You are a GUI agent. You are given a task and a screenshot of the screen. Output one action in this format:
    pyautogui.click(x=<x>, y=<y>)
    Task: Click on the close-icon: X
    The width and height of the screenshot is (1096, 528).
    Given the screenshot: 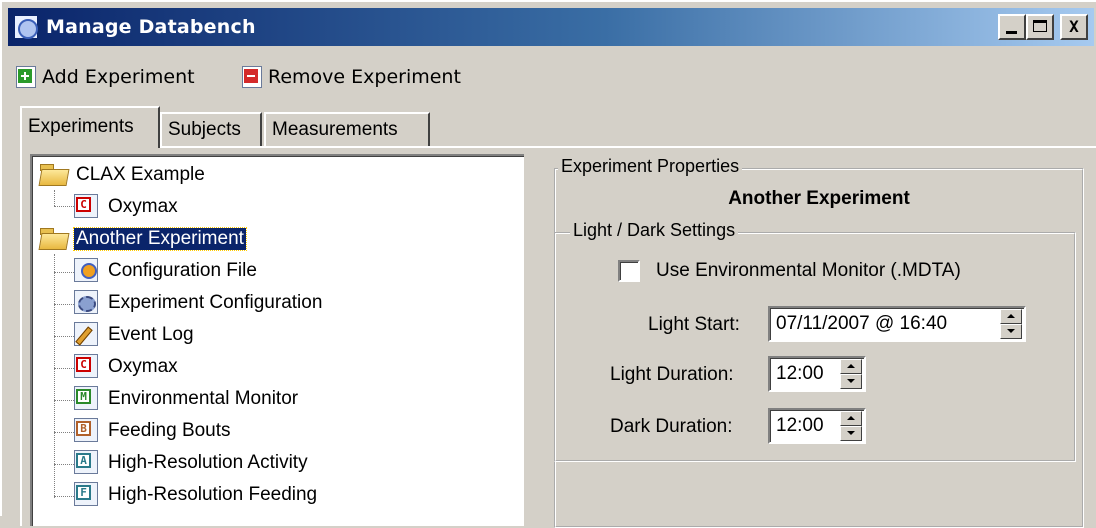 What is the action you would take?
    pyautogui.click(x=1074, y=26)
    